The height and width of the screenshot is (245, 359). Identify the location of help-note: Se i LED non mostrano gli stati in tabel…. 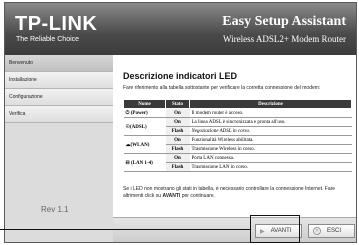
(239, 193).